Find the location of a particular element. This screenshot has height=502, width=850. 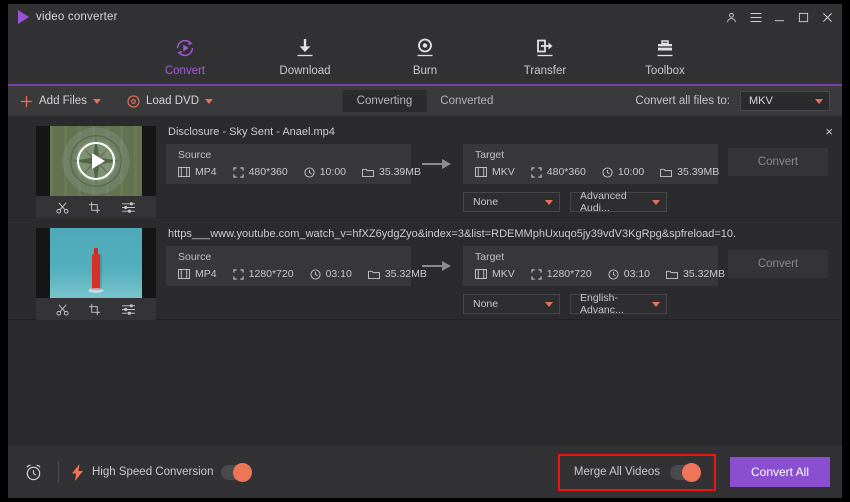

arrow-icon is located at coordinates (437, 266).